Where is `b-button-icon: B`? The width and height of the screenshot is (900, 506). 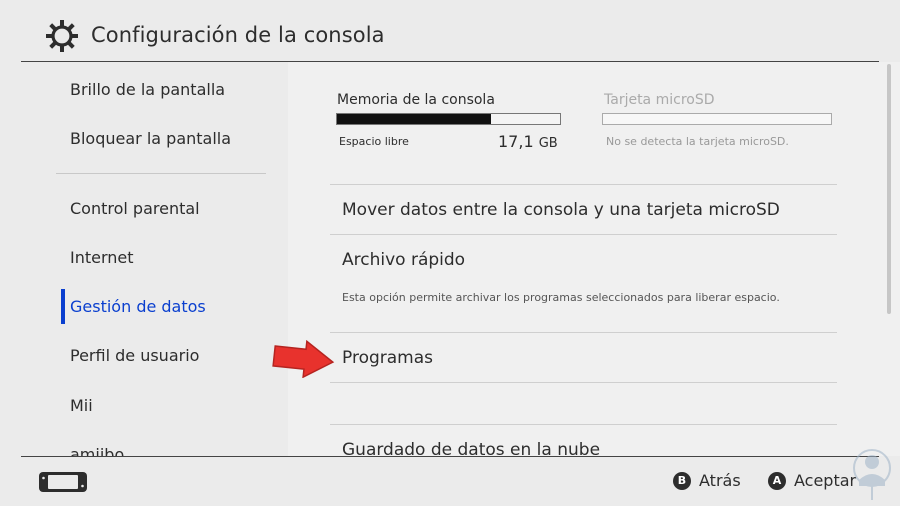 b-button-icon: B is located at coordinates (682, 481).